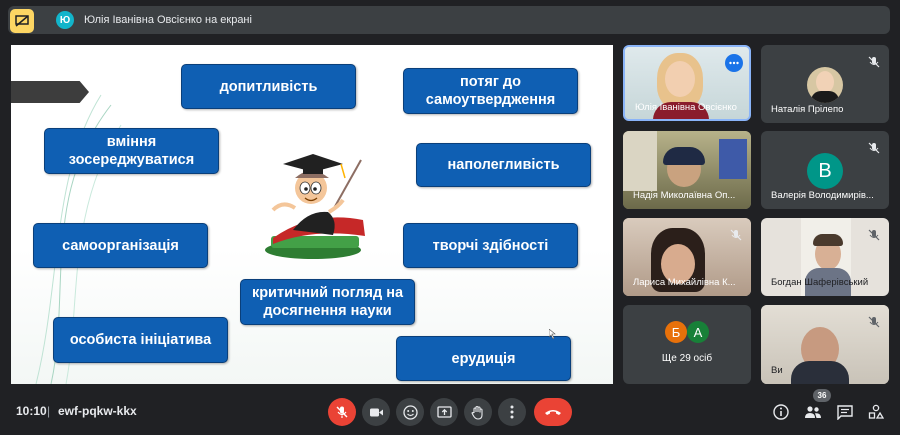  Describe the element at coordinates (31, 411) in the screenshot. I see `clock: 10:10` at that location.